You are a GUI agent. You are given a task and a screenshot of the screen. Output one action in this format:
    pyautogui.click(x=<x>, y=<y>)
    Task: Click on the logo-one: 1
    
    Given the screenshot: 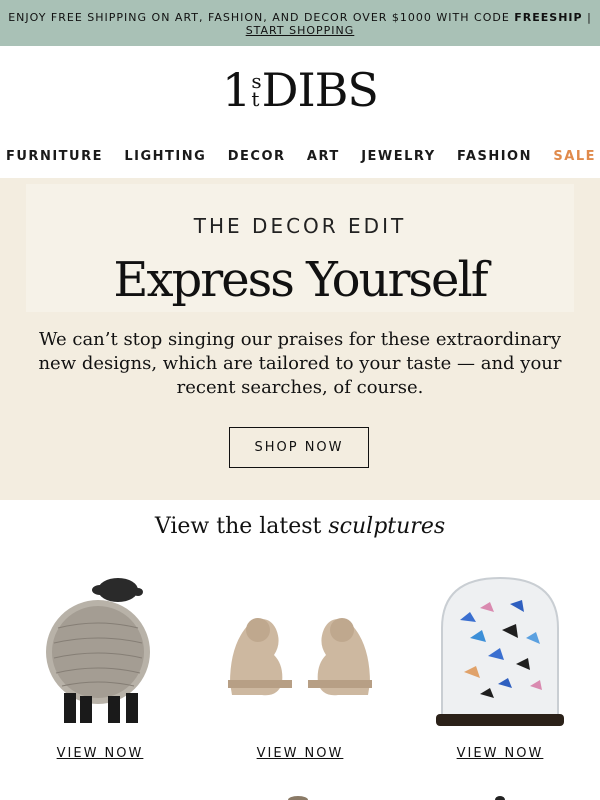 What is the action you would take?
    pyautogui.click(x=236, y=90)
    